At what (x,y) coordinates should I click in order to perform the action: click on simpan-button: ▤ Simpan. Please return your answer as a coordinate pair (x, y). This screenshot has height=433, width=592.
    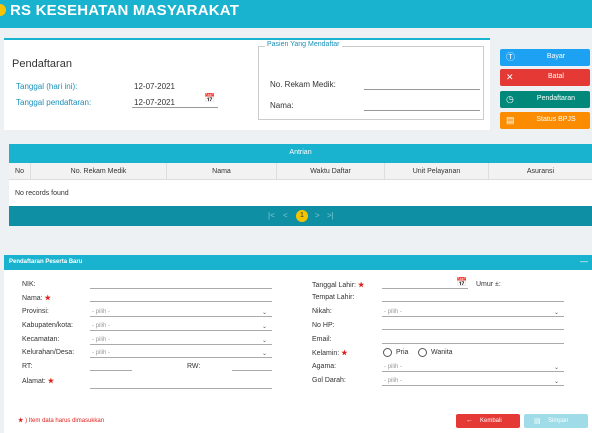
    Looking at the image, I should click on (556, 421).